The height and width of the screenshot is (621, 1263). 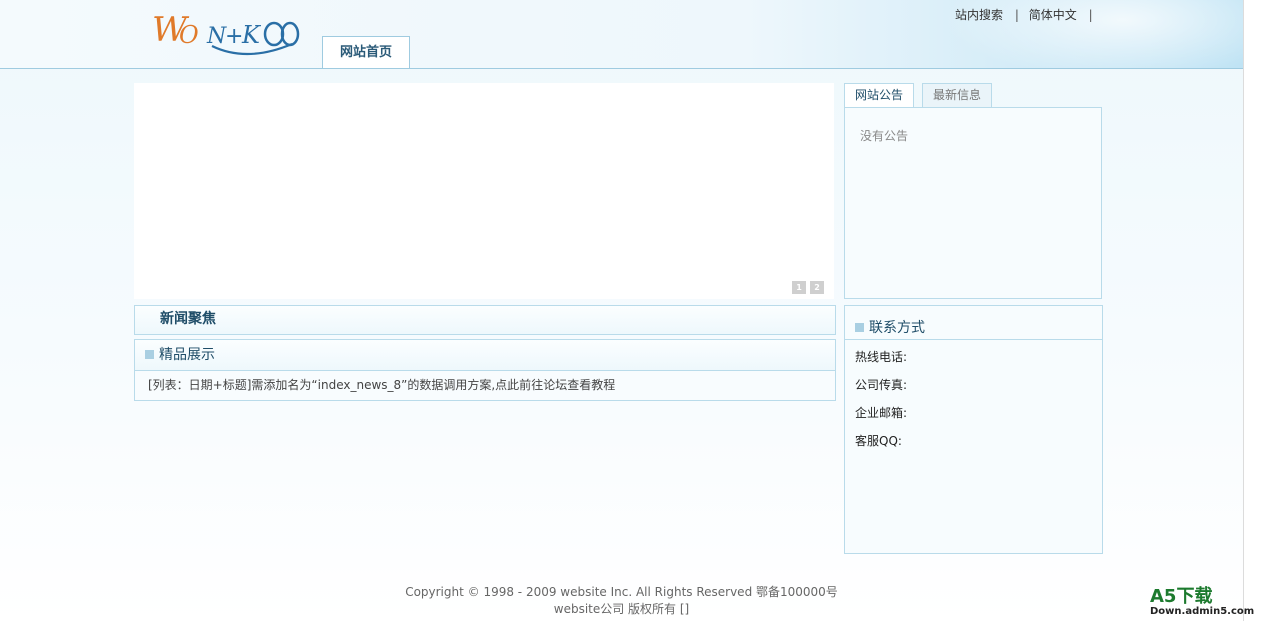 What do you see at coordinates (187, 355) in the screenshot?
I see `products-title: 精品展示` at bounding box center [187, 355].